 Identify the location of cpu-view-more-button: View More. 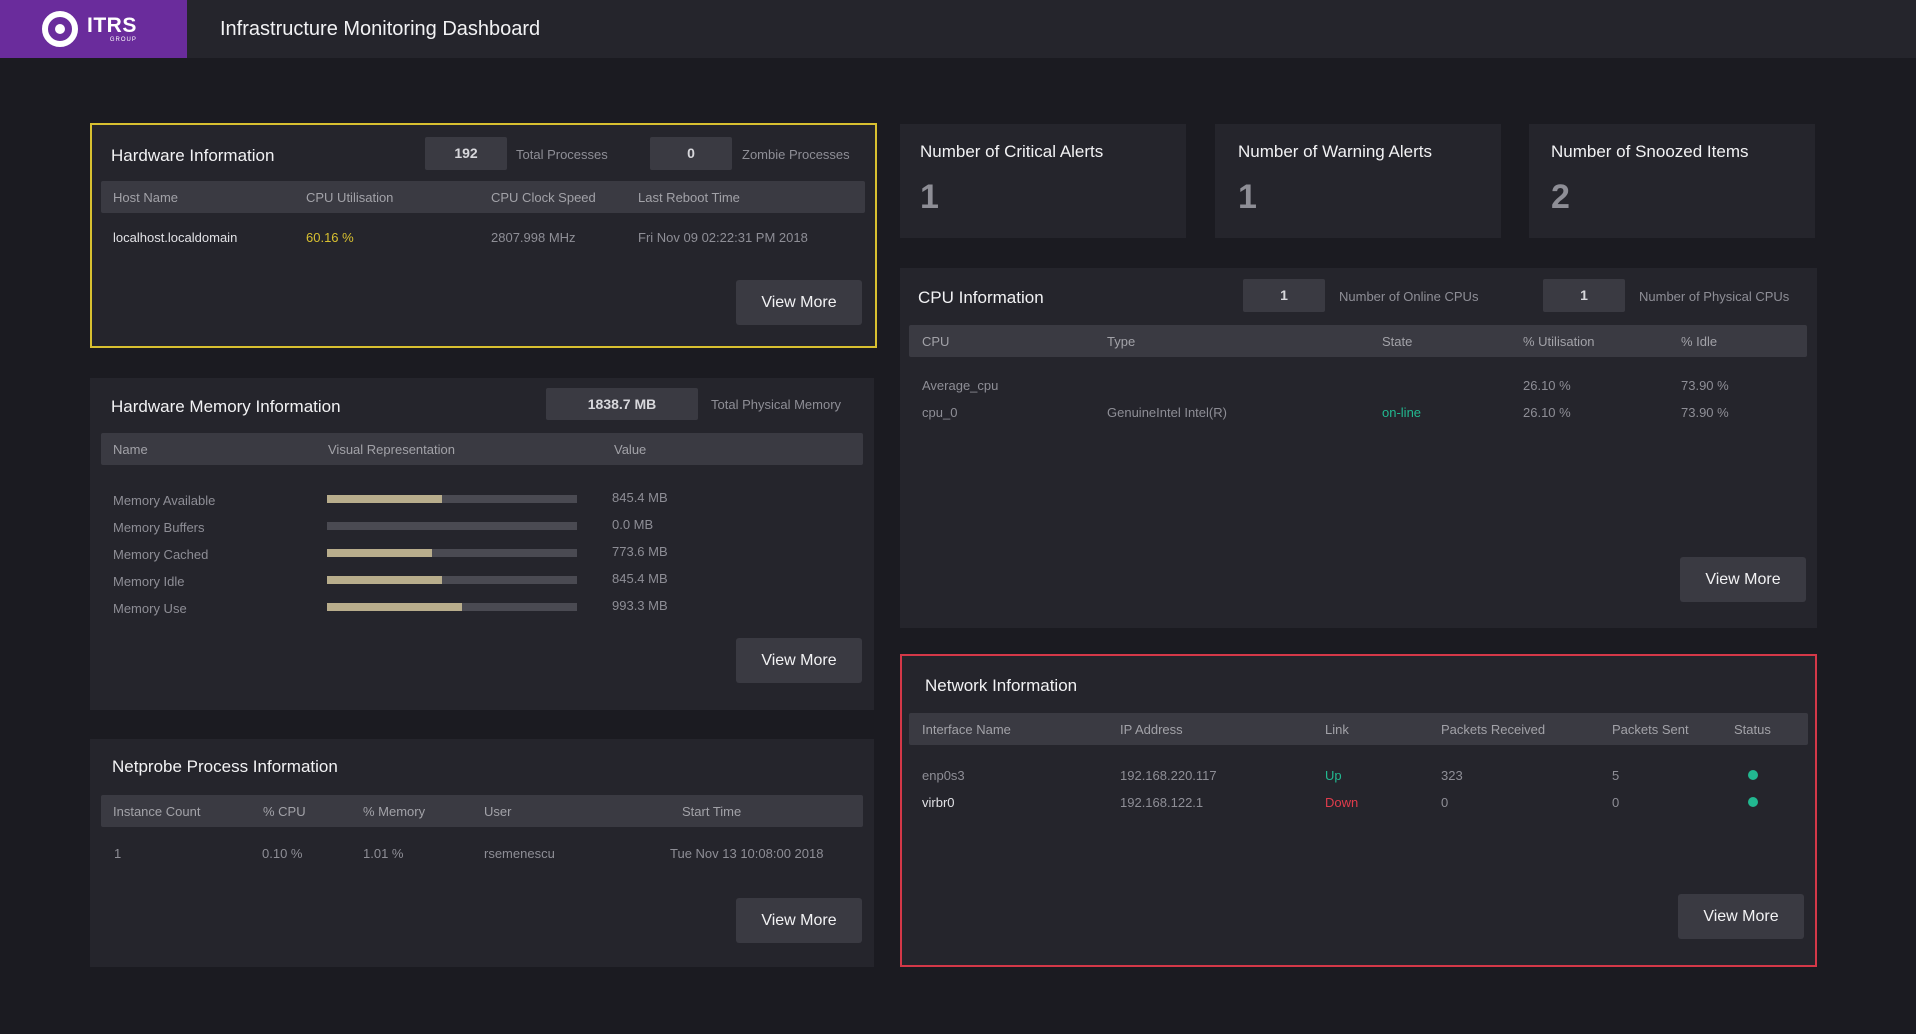
(1743, 579).